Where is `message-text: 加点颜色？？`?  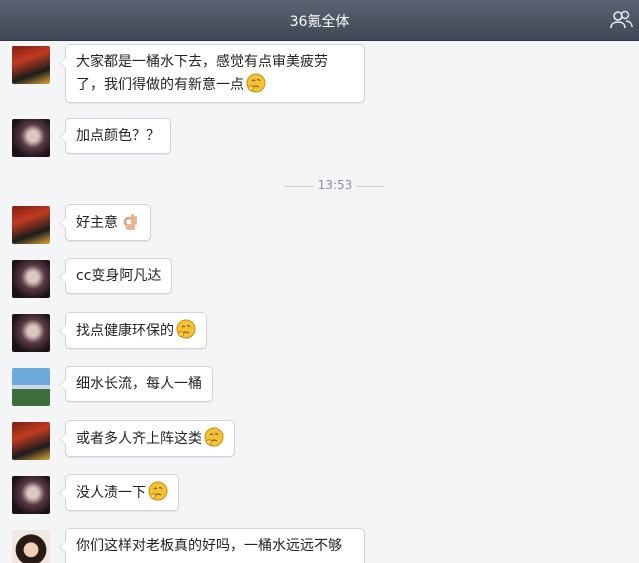 message-text: 加点颜色？？ is located at coordinates (118, 136).